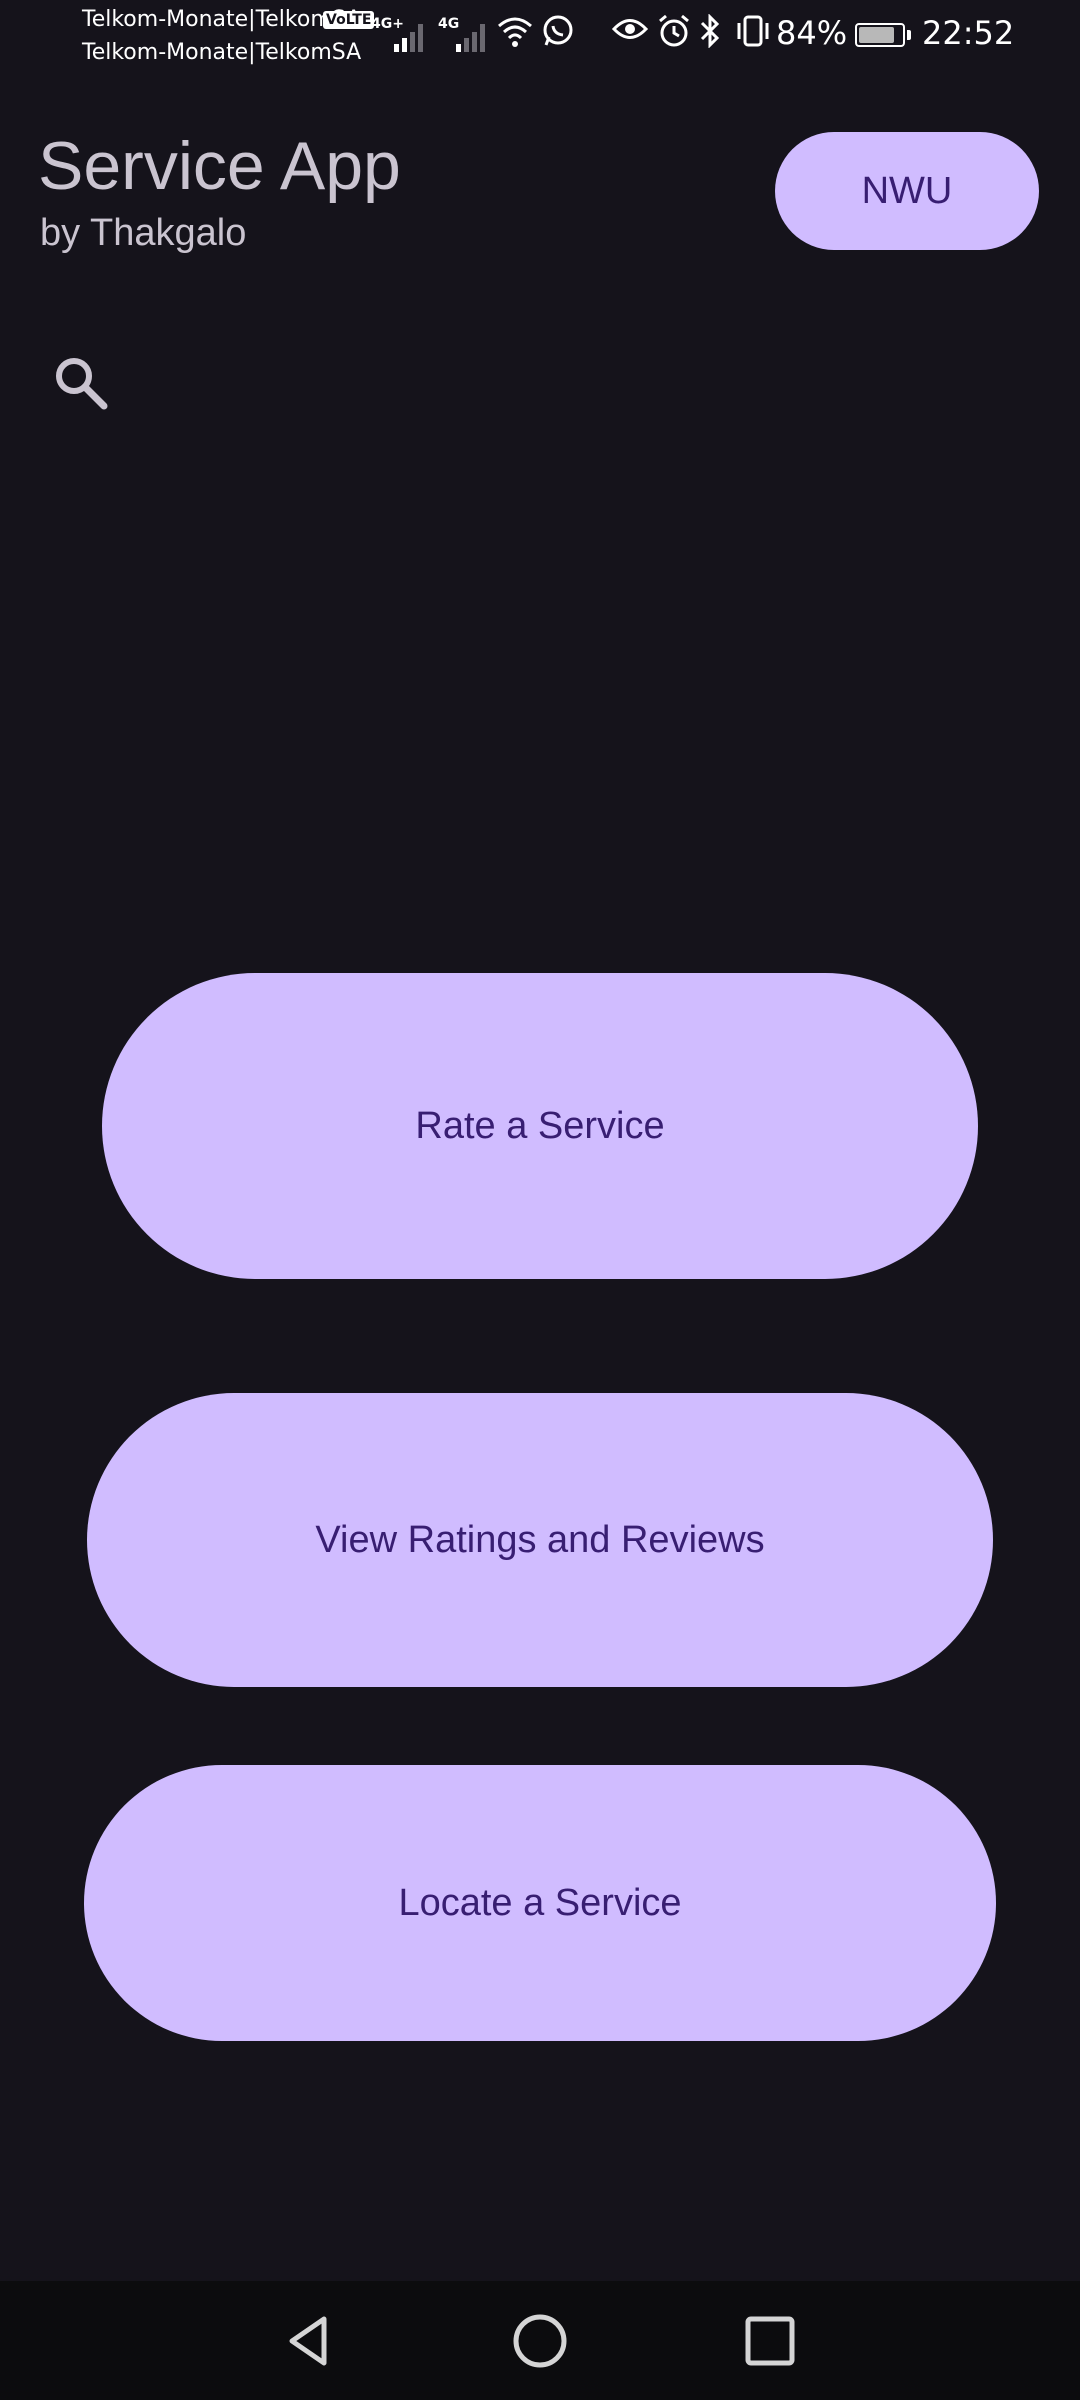 Image resolution: width=1080 pixels, height=2400 pixels. I want to click on clock: 22:52, so click(968, 33).